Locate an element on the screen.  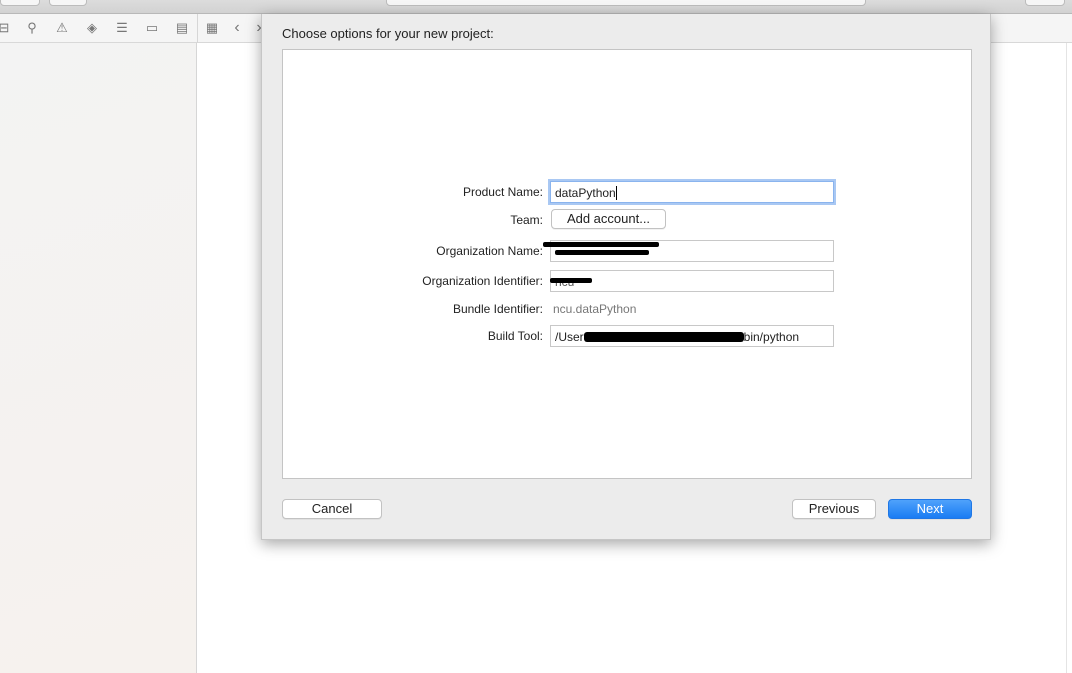
build-tool-input: /User bin/python is located at coordinates (692, 336).